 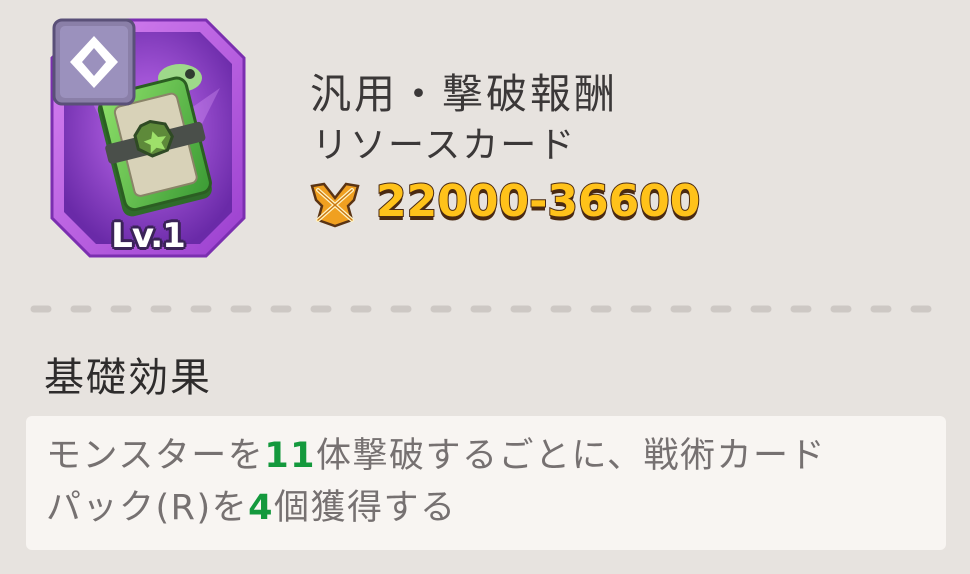 I want to click on card-title: 汎用・撃破報酬, so click(x=464, y=94).